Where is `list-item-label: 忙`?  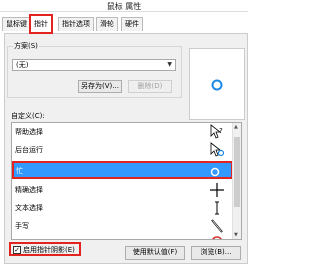 list-item-label: 忙 is located at coordinates (19, 171).